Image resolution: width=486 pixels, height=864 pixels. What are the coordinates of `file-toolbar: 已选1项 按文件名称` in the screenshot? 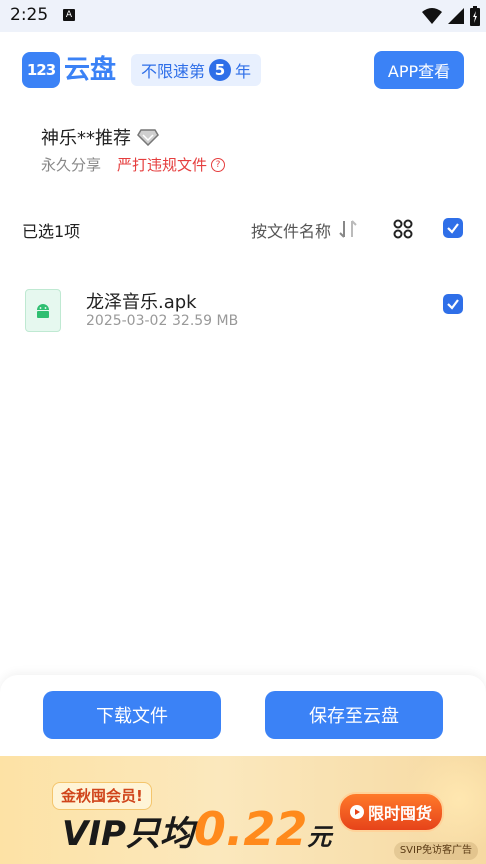 It's located at (243, 228).